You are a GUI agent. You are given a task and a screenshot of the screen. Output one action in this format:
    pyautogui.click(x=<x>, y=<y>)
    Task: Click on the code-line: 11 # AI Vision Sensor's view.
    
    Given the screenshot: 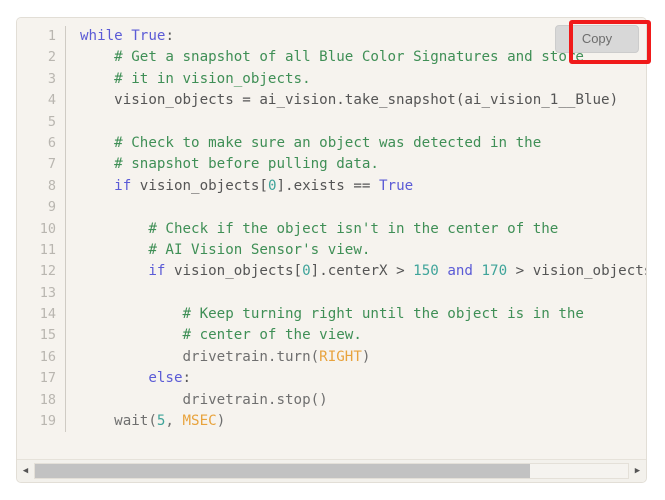 What is the action you would take?
    pyautogui.click(x=331, y=250)
    